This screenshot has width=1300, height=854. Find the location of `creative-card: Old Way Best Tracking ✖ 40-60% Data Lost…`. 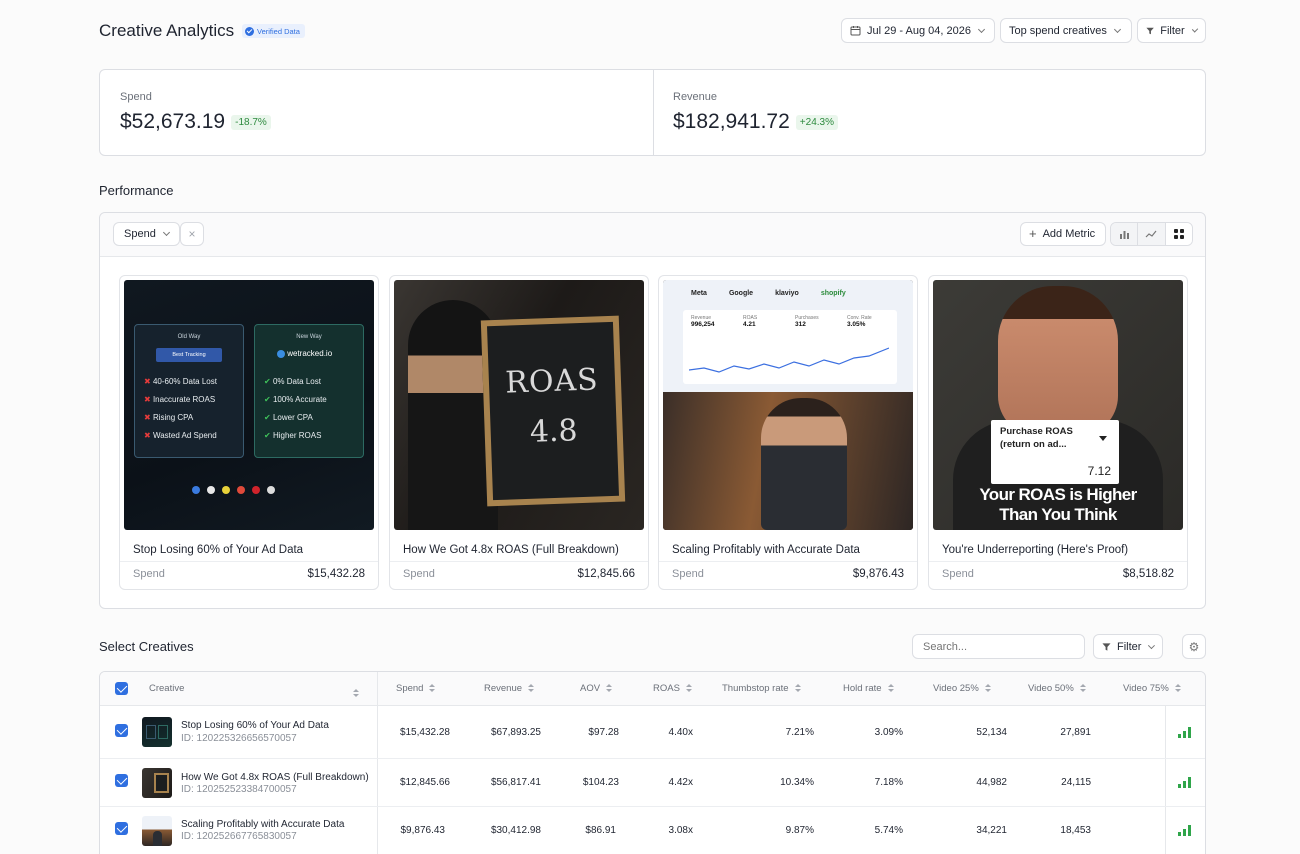

creative-card: Old Way Best Tracking ✖ 40-60% Data Lost… is located at coordinates (249, 432).